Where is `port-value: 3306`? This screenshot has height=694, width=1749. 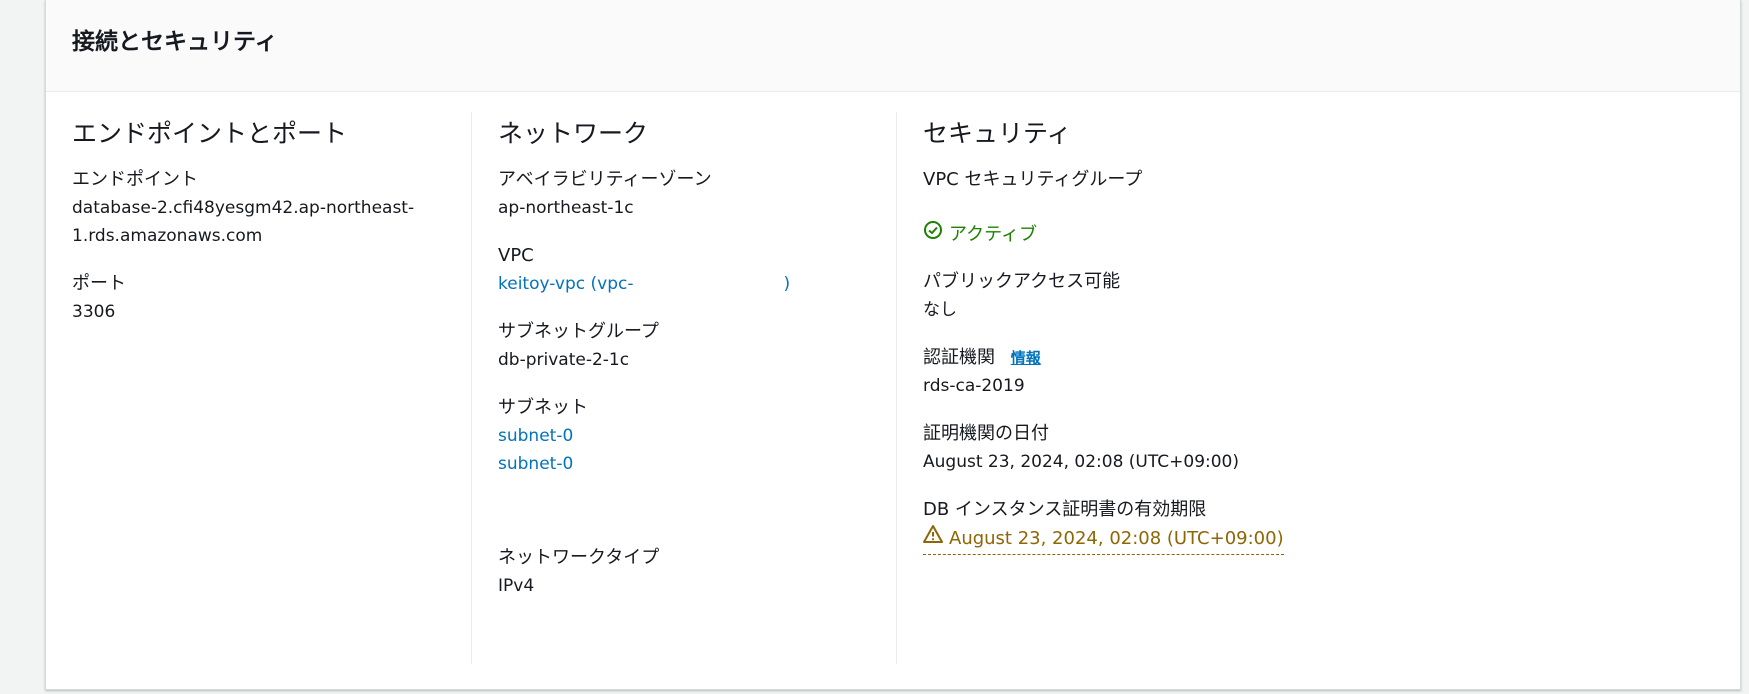 port-value: 3306 is located at coordinates (94, 312).